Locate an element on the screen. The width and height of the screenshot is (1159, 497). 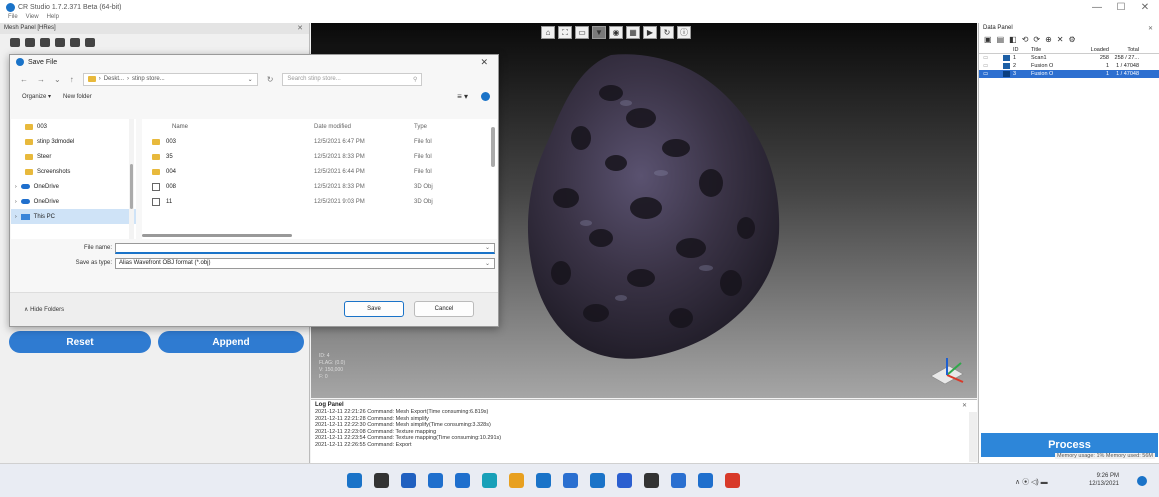
file-list-scrollbar is located at coordinates (493, 147).